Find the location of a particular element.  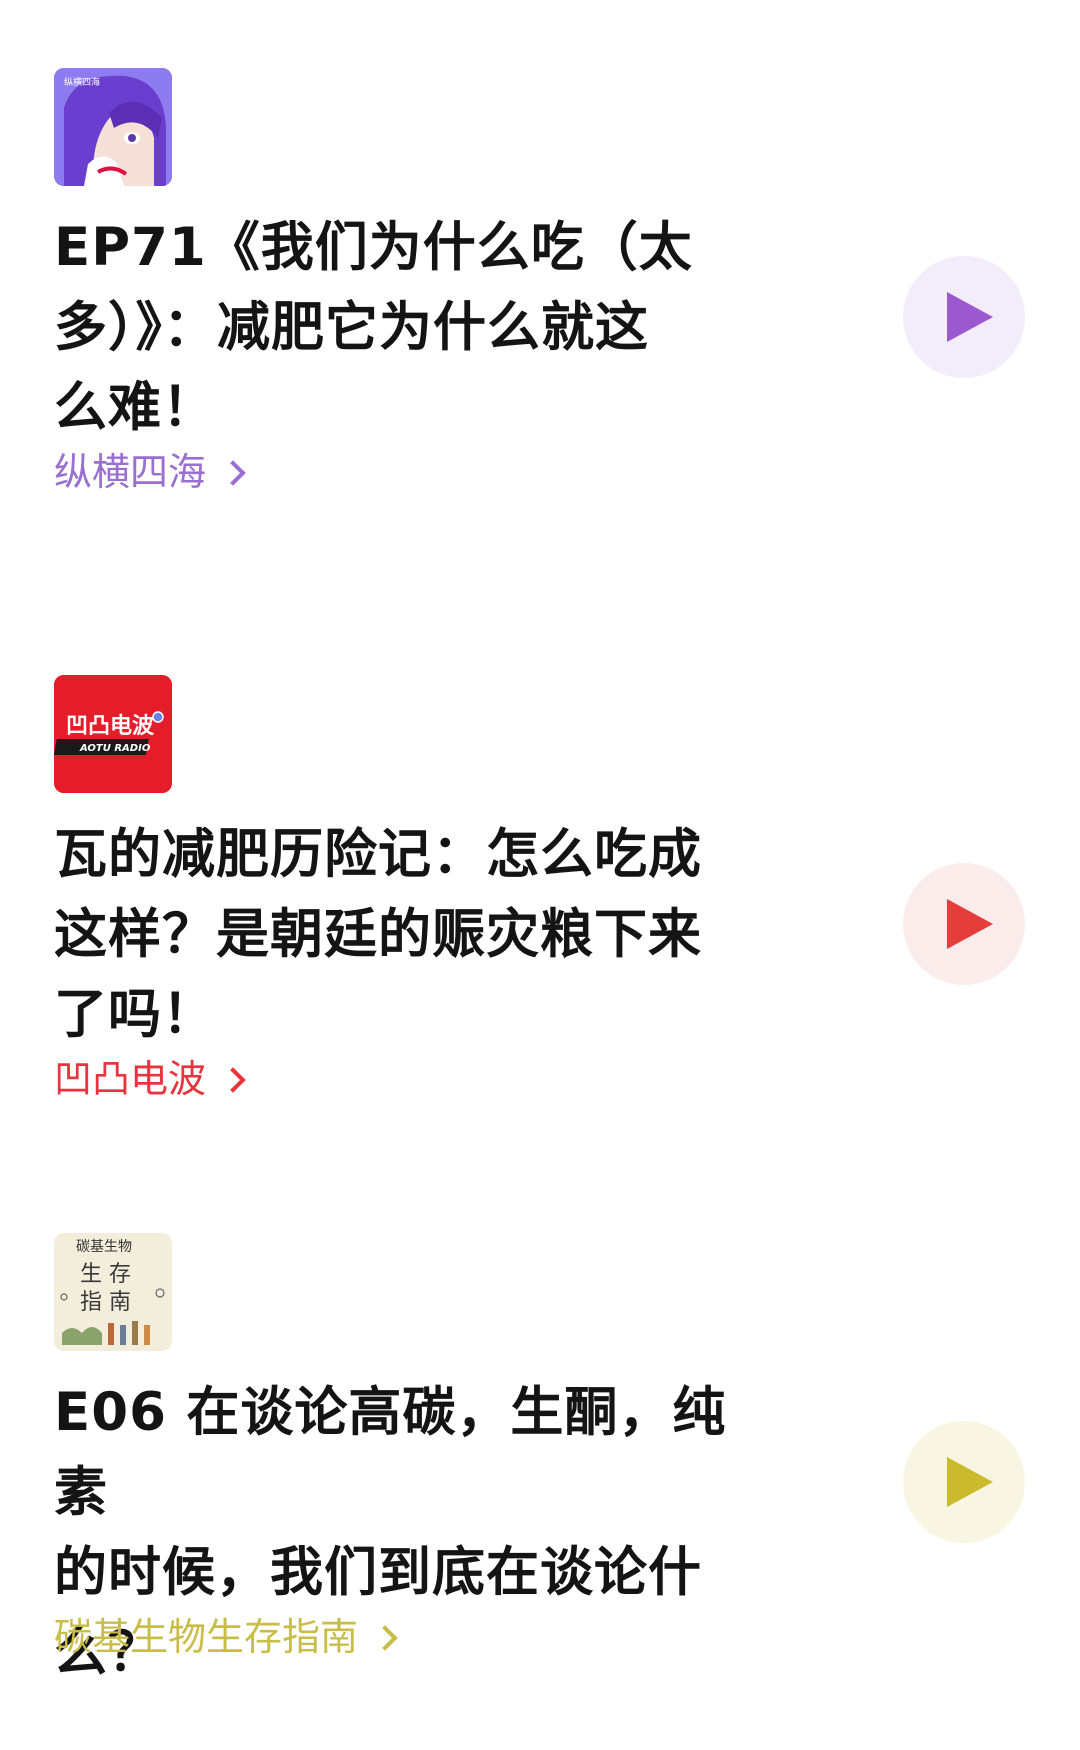

podcast-cover: 纵横四海 is located at coordinates (113, 127).